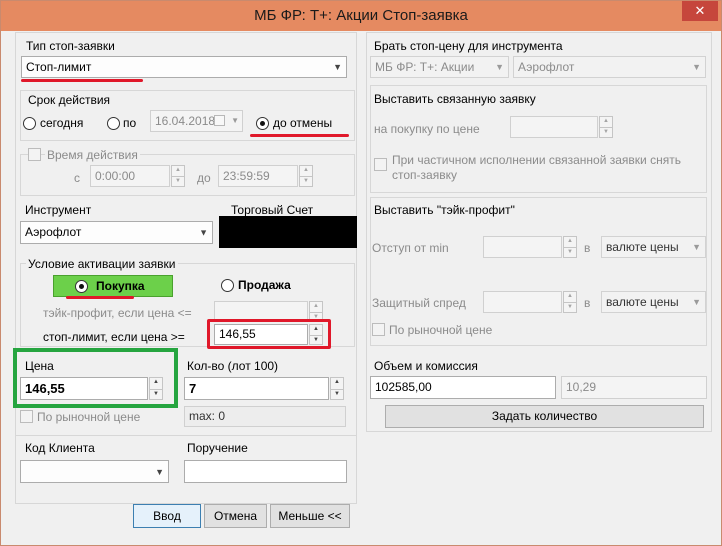 This screenshot has width=722, height=546. Describe the element at coordinates (425, 67) in the screenshot. I see `stop-price-market-value: МБ ФР: Т+: Акции` at that location.